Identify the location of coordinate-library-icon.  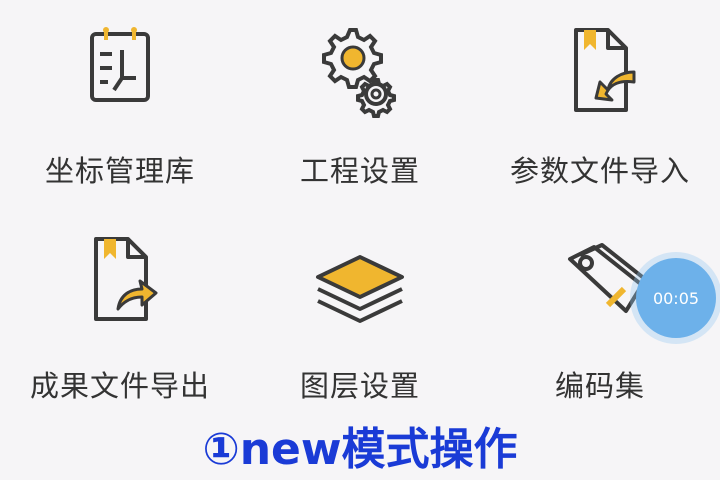
(120, 64).